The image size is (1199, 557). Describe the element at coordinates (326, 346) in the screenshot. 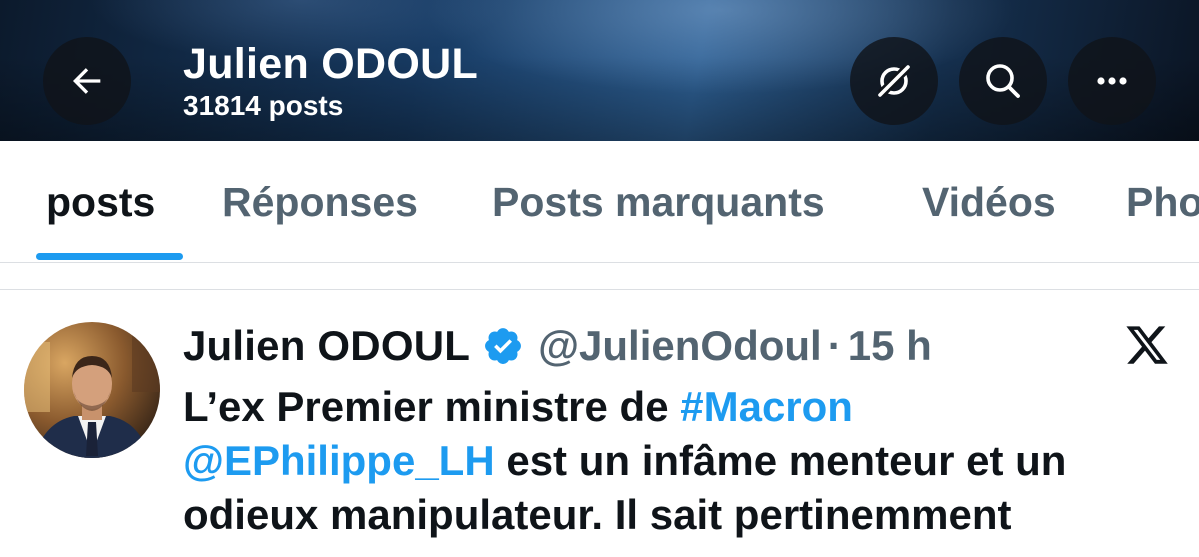

I see `tweet-author-name: Julien ODOUL` at that location.